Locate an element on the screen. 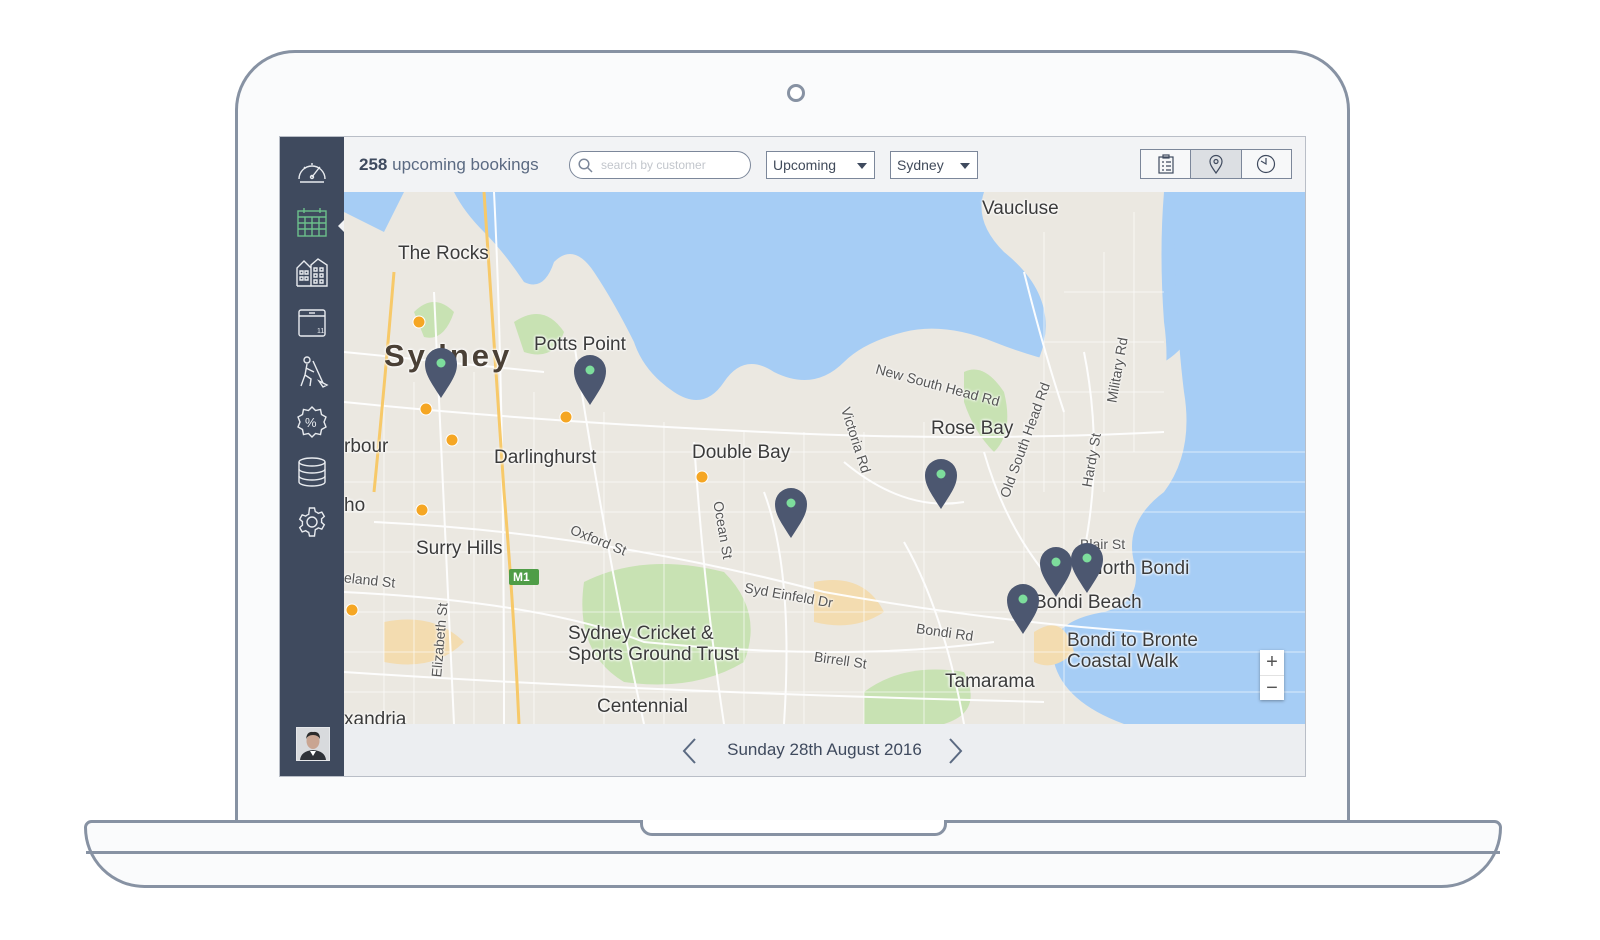 This screenshot has width=1600, height=940. map-label: Rose Bay is located at coordinates (972, 428).